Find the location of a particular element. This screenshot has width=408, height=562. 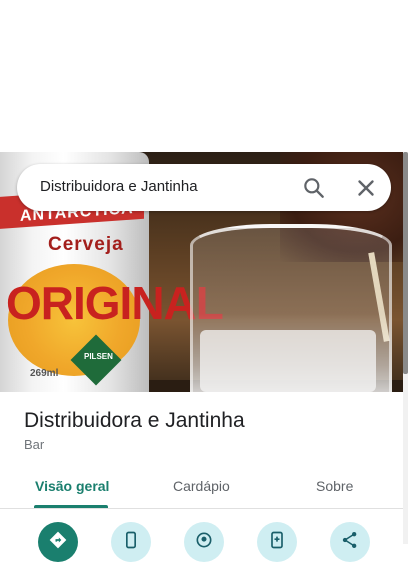

tab-overview: Visão geral is located at coordinates (72, 486).